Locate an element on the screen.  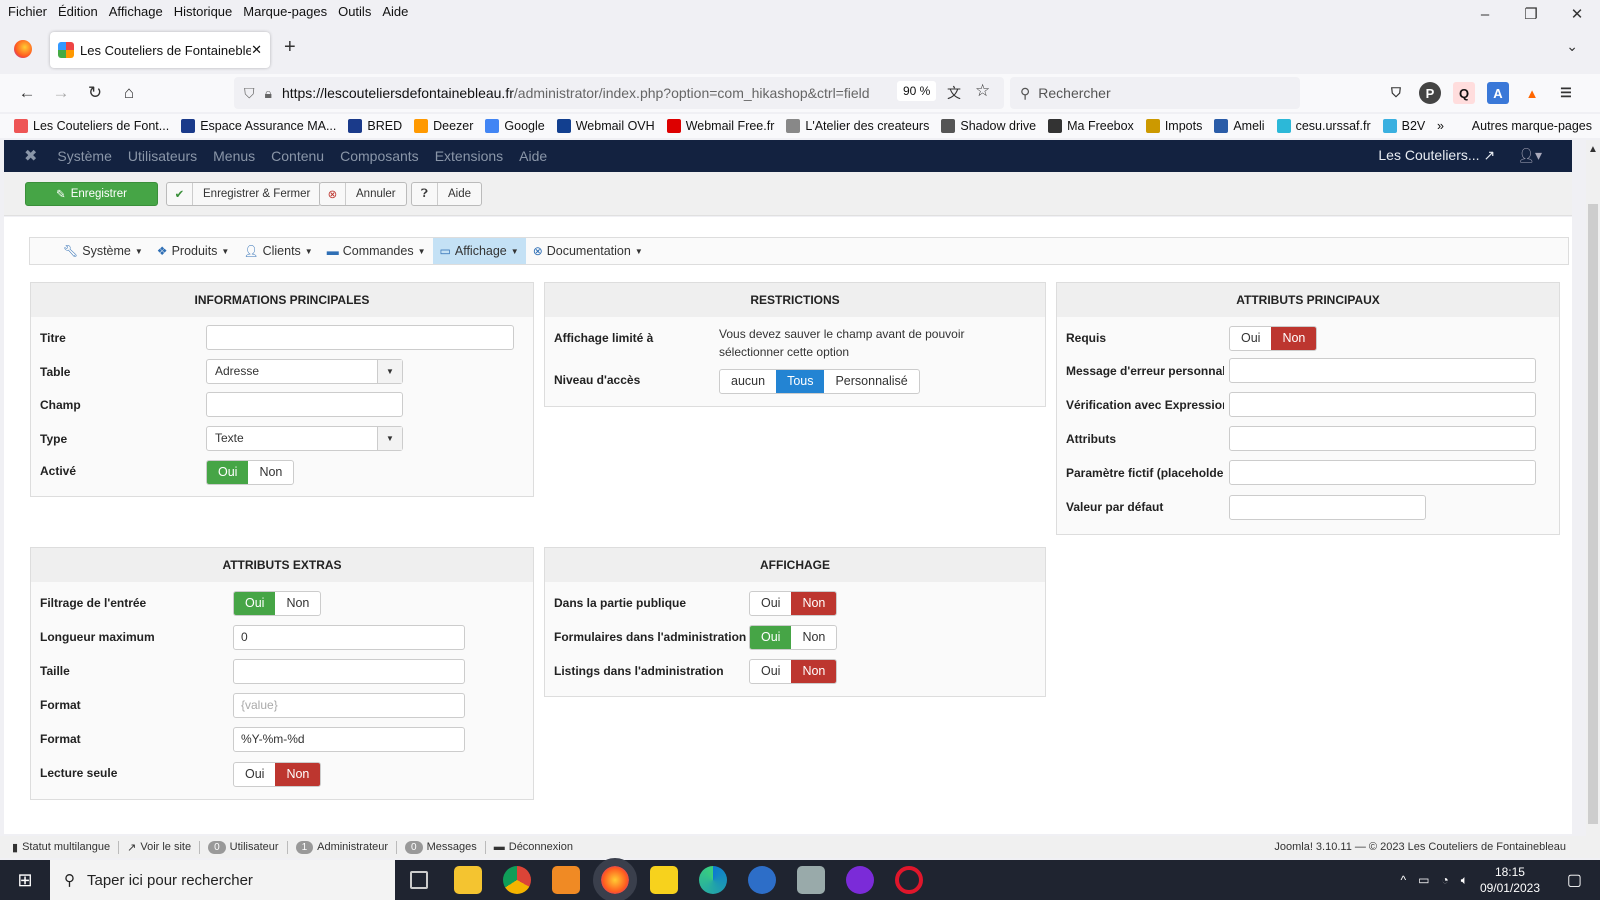
menu-edition: Édition is located at coordinates (78, 11).